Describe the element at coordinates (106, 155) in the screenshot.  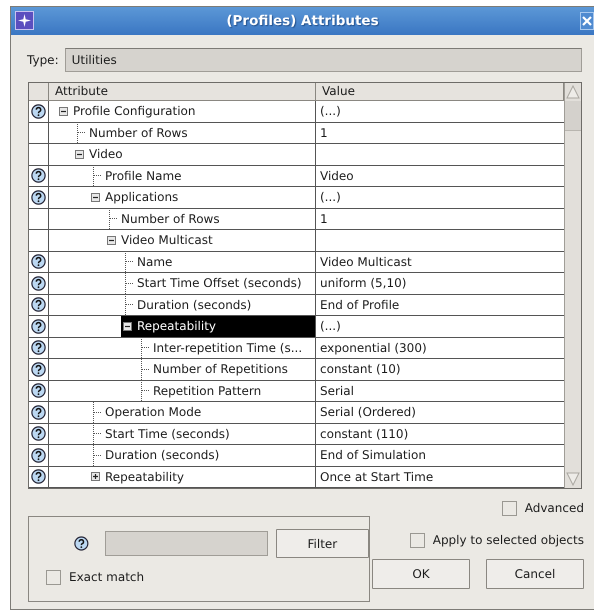
I see `attribute-name: Video` at that location.